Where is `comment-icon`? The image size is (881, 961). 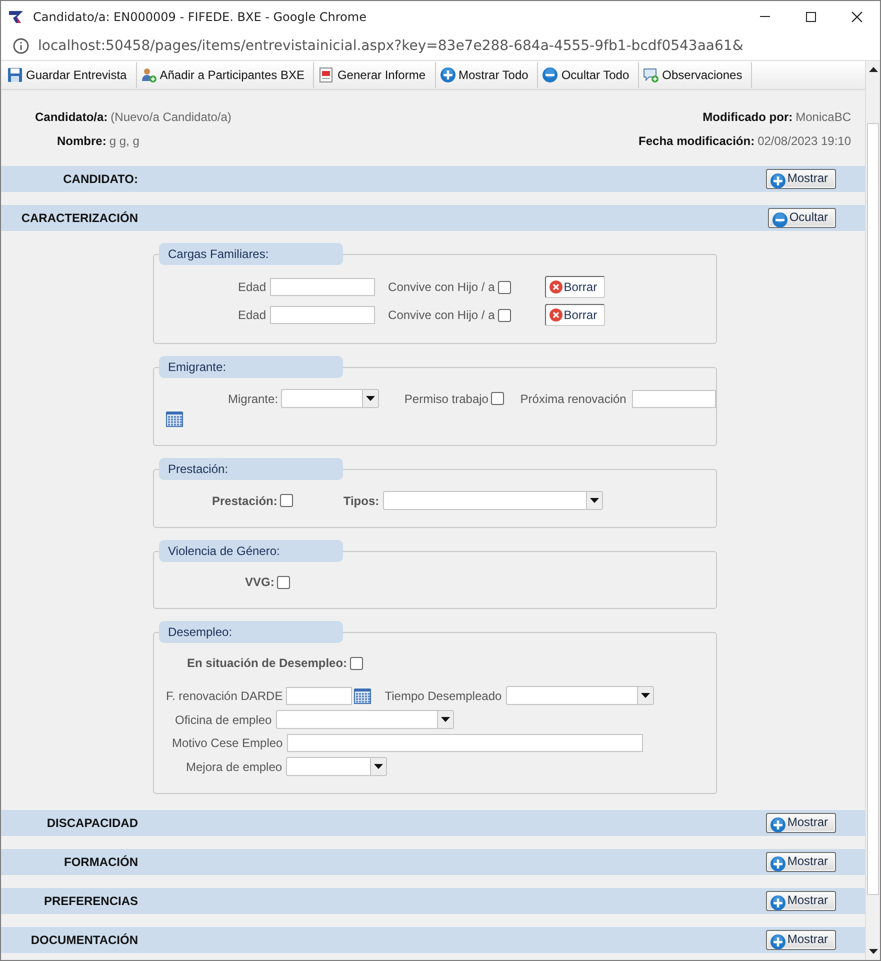 comment-icon is located at coordinates (651, 75).